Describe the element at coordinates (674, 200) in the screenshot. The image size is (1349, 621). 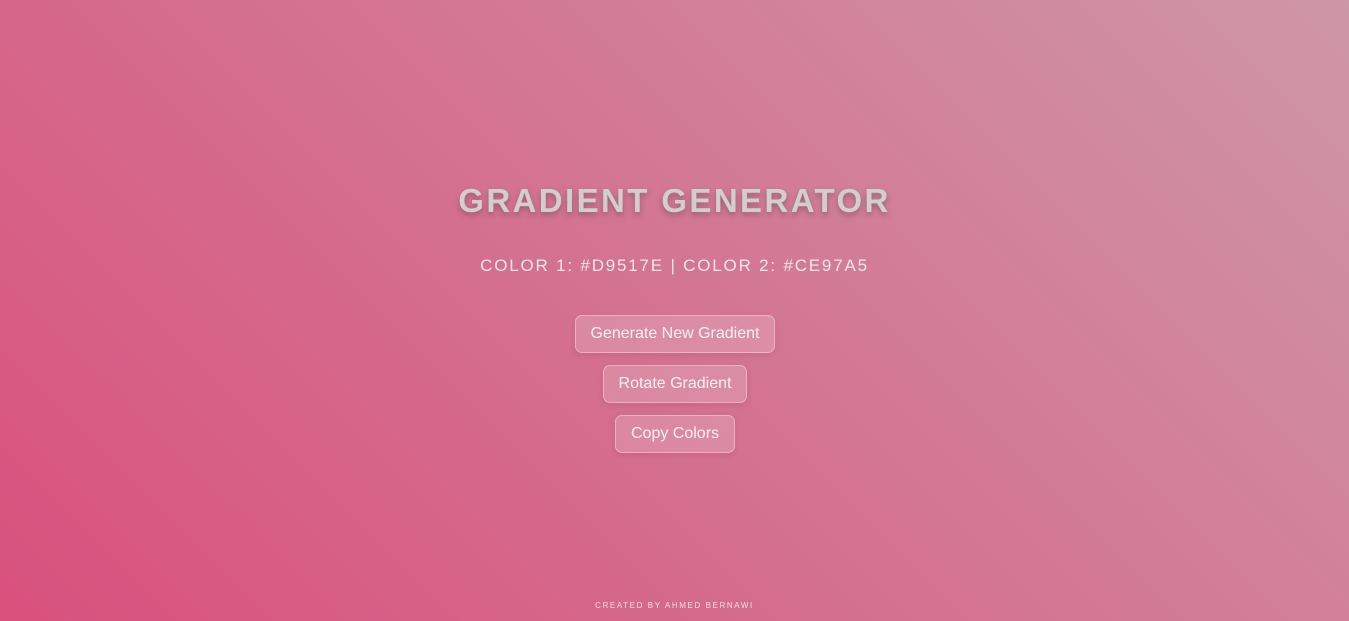
I see `page-title: GRADIENT GENERATOR` at that location.